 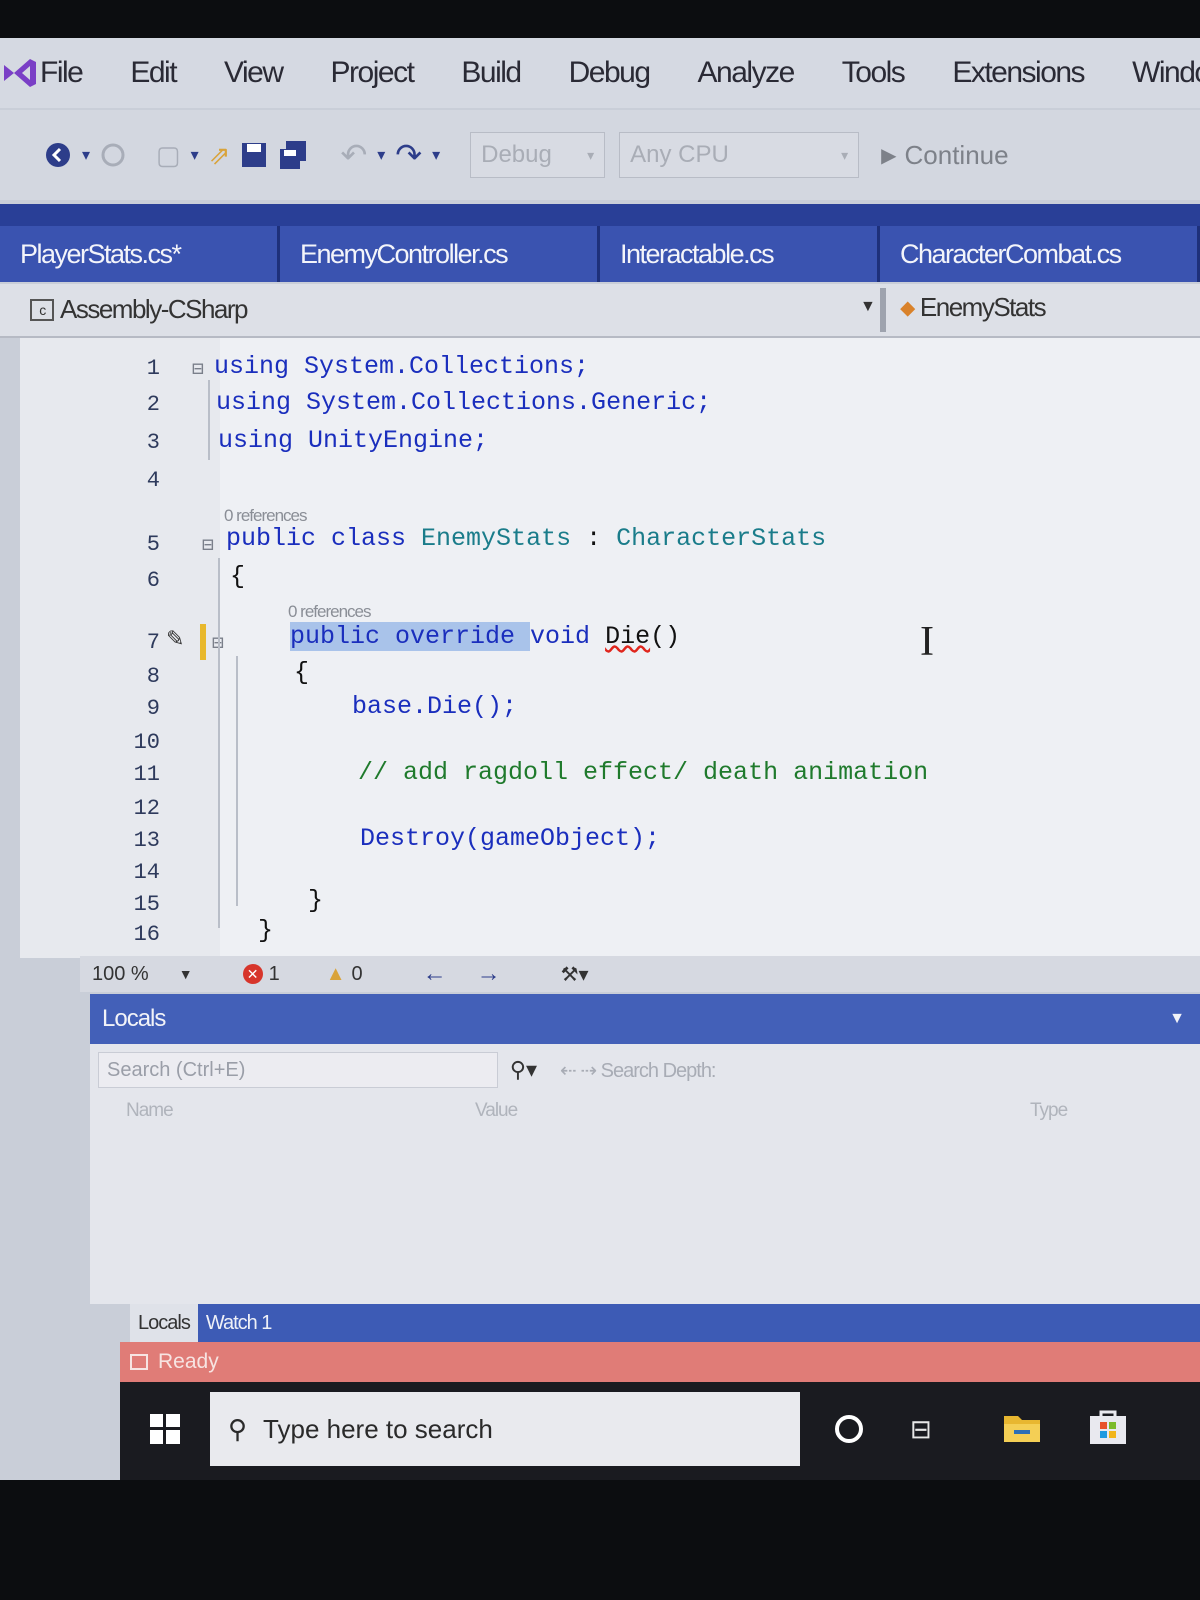 What do you see at coordinates (747, 73) in the screenshot?
I see `menu-analyze: Analyze` at bounding box center [747, 73].